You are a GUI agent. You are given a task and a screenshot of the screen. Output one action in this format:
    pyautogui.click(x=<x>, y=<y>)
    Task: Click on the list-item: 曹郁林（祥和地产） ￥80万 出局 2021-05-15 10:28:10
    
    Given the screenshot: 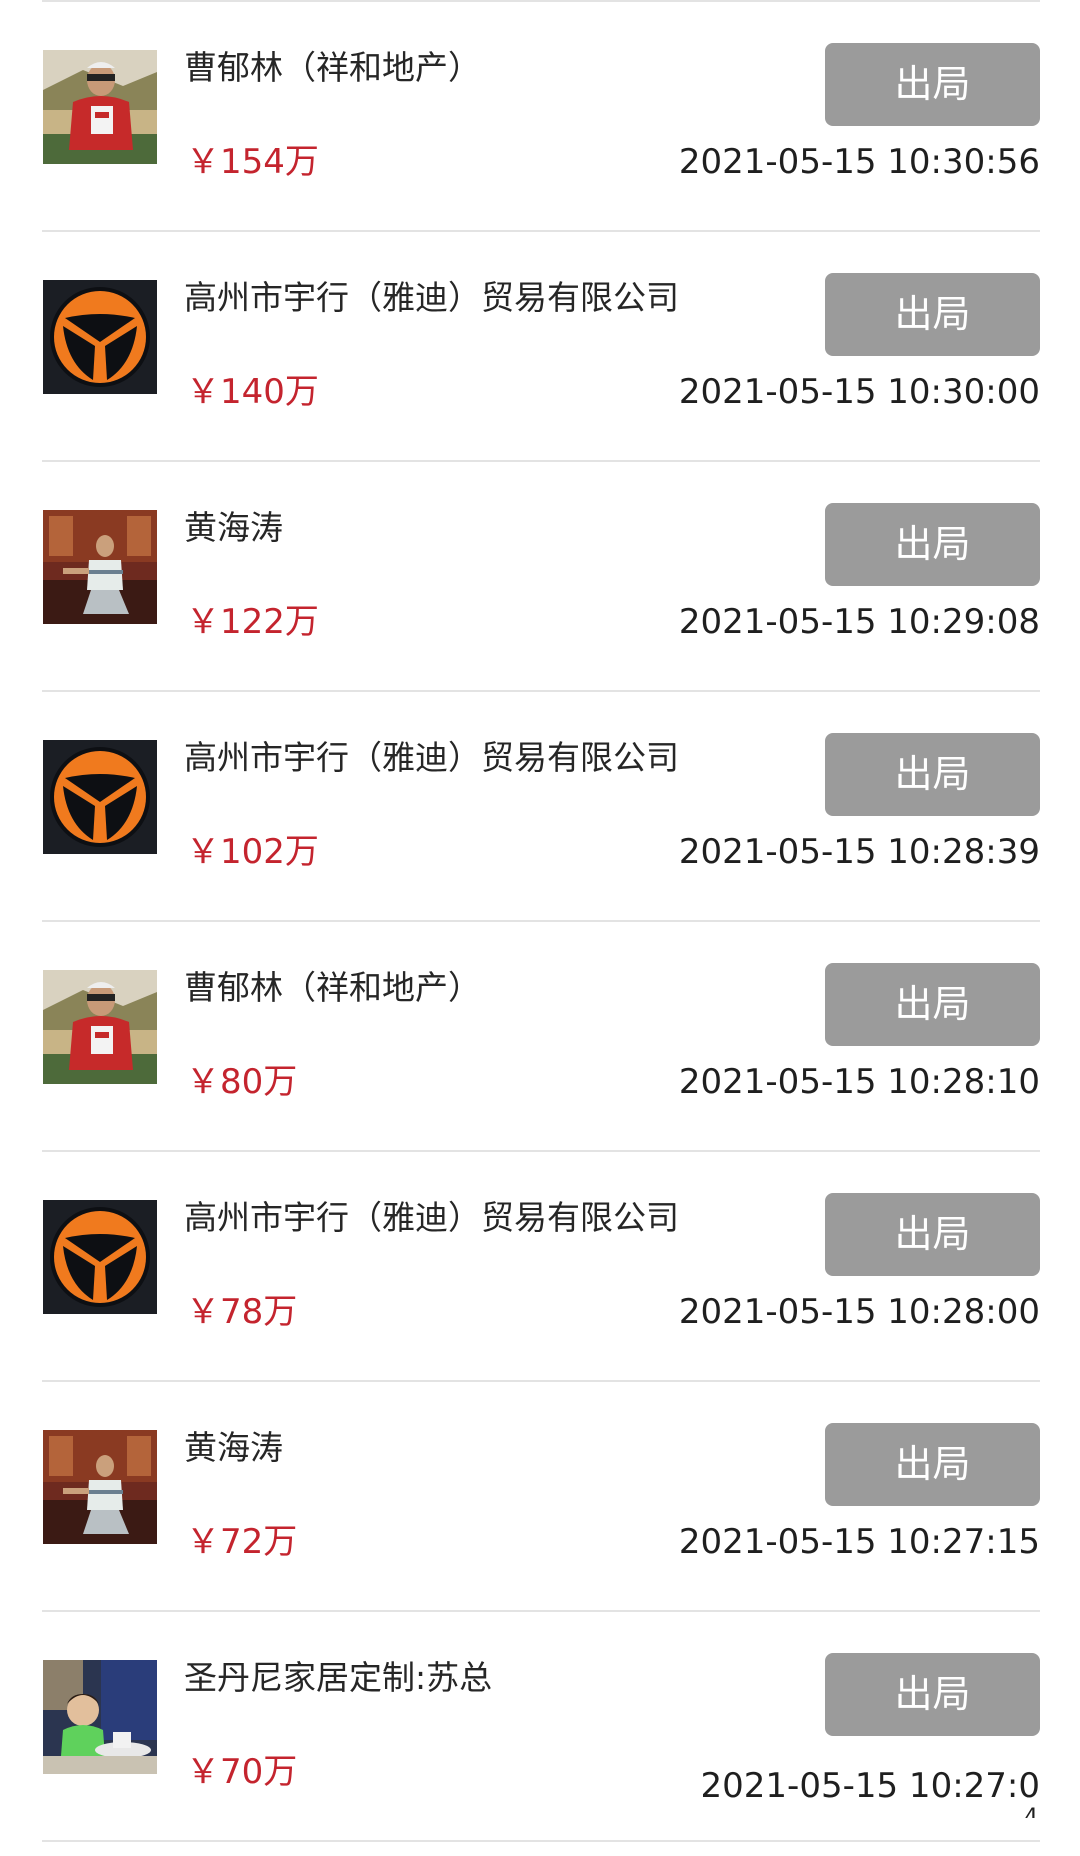 What is the action you would take?
    pyautogui.click(x=540, y=1035)
    